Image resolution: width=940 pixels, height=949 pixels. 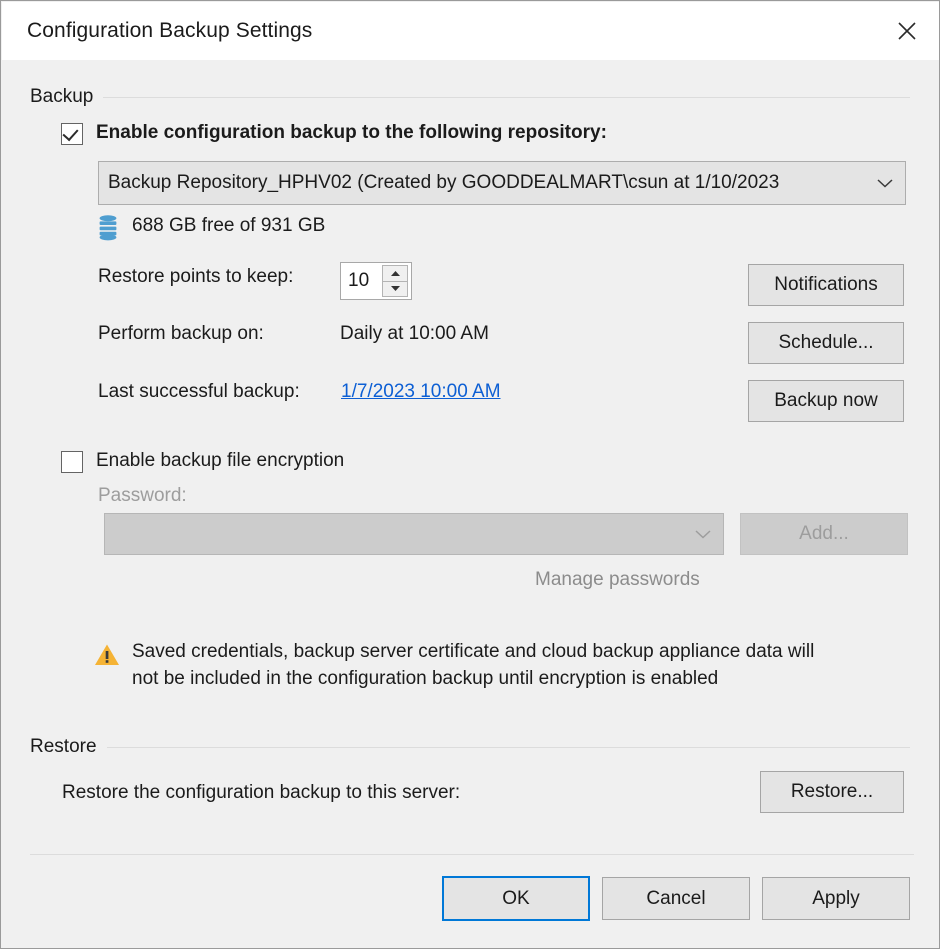 I want to click on perform-backup-label: Perform backup on:, so click(x=181, y=333).